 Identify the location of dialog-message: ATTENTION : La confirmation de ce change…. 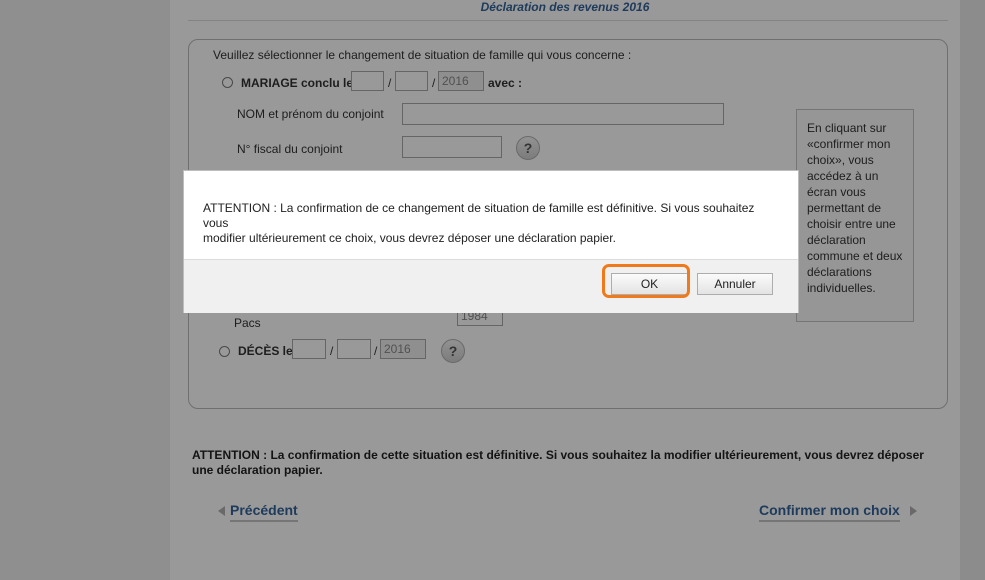
(479, 223).